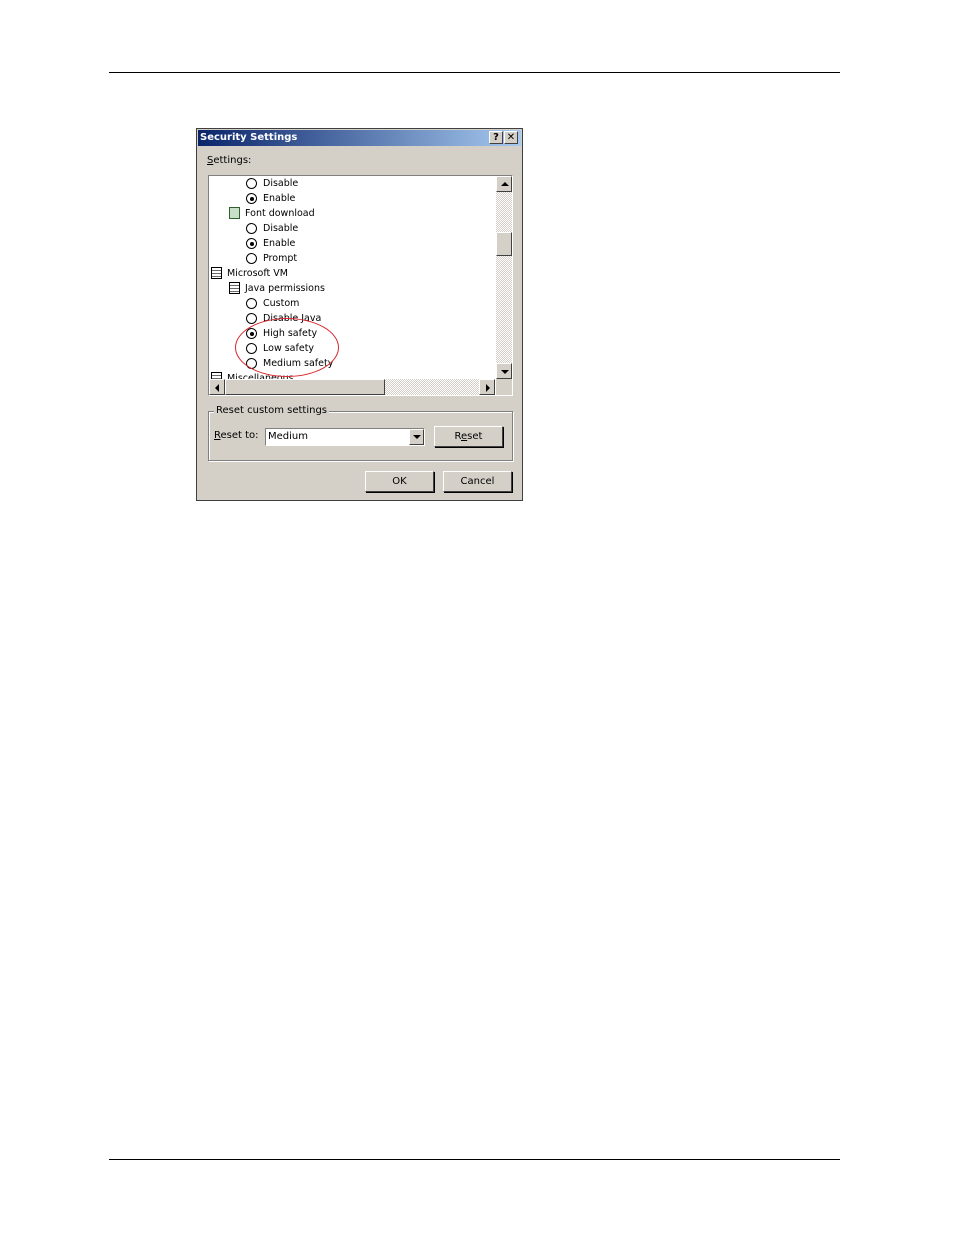 Image resolution: width=954 pixels, height=1235 pixels. I want to click on setting-category: Java permissions, so click(352, 288).